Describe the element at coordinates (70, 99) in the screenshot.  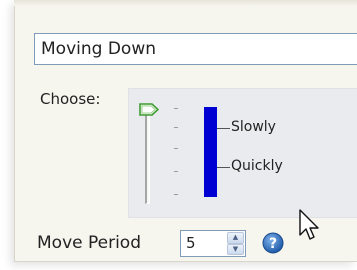
I see `choose-label: Choose:` at that location.